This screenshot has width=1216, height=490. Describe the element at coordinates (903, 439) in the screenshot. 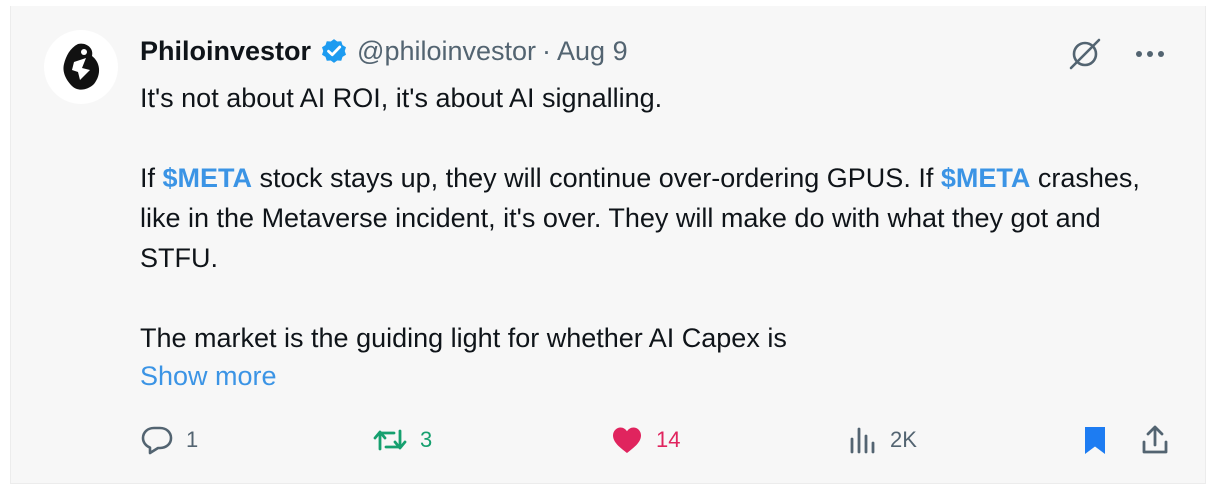

I see `views-count: 2K` at that location.